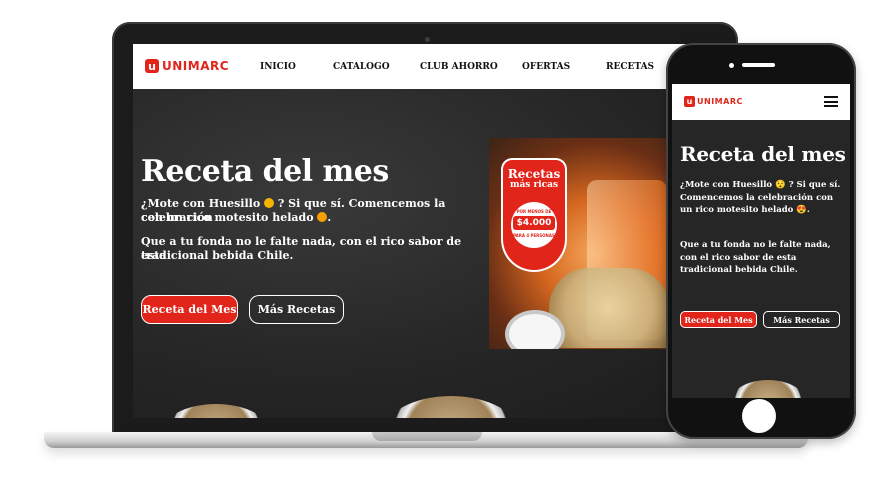 The height and width of the screenshot is (480, 881). I want to click on mobile-receta-del-mes-button: Receta del Mes, so click(718, 319).